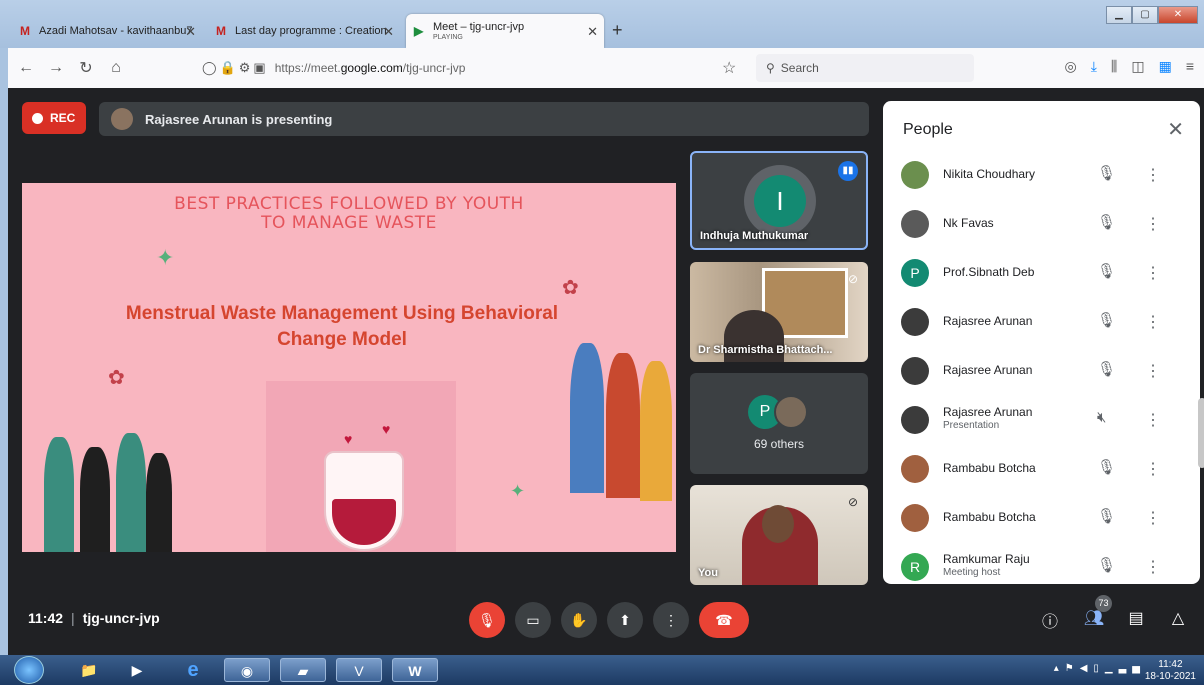  Describe the element at coordinates (1125, 668) in the screenshot. I see `signal-icon: ▁▃▅` at that location.